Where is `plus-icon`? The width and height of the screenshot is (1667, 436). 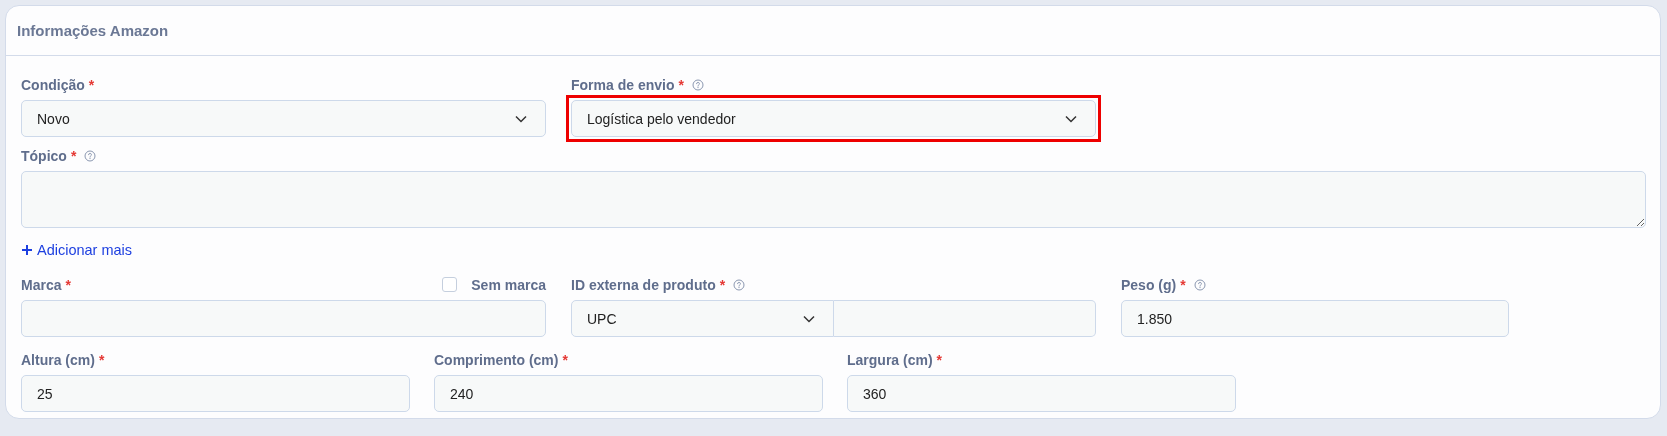
plus-icon is located at coordinates (27, 250).